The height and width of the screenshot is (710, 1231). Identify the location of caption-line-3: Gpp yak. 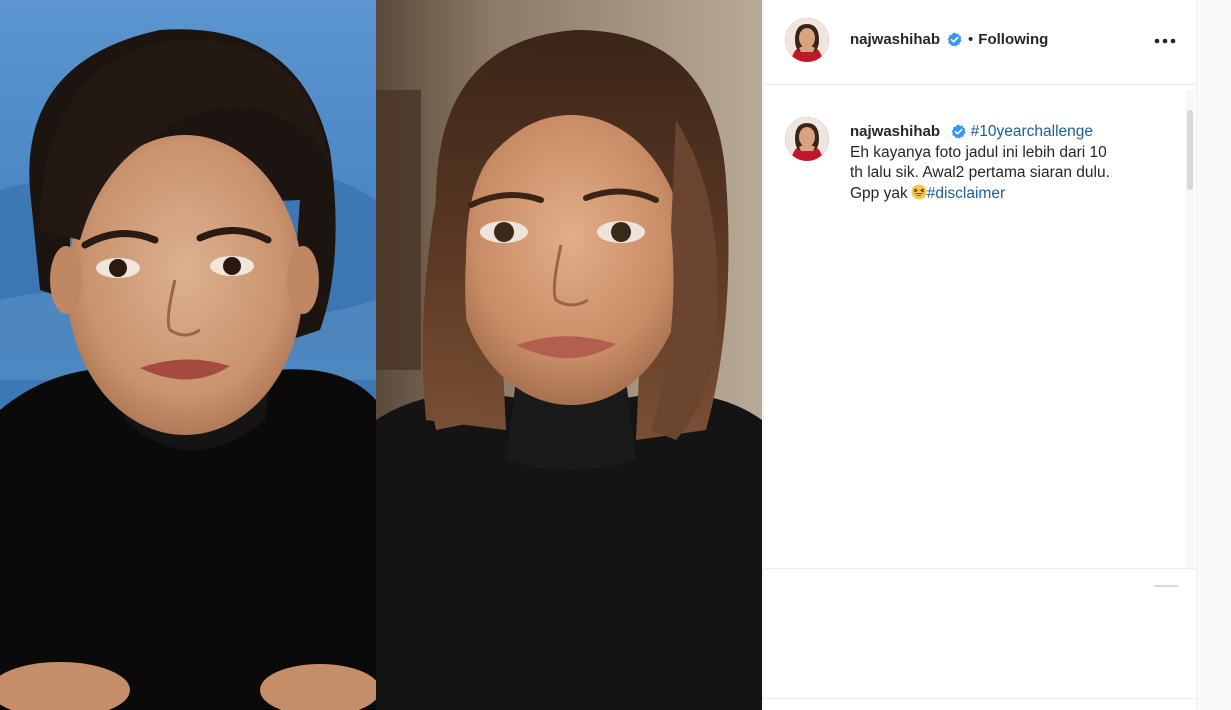
(879, 193).